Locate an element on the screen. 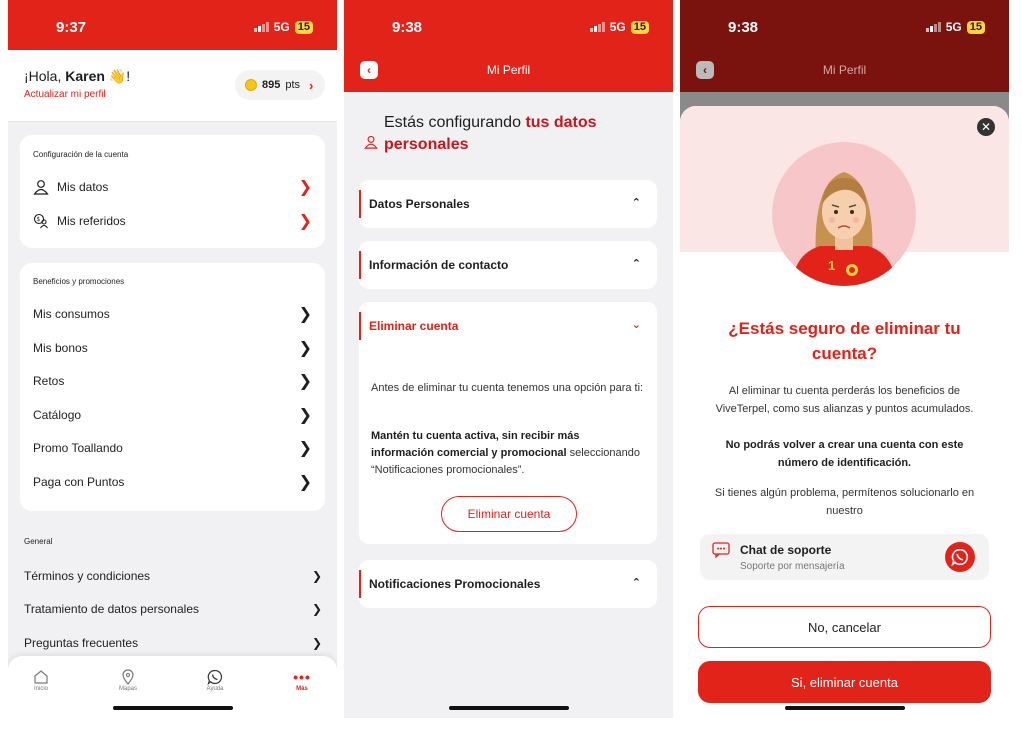 Image resolution: width=1022 pixels, height=729 pixels. menu-item-mis-bonos: Mis bonos ❯ is located at coordinates (172, 348).